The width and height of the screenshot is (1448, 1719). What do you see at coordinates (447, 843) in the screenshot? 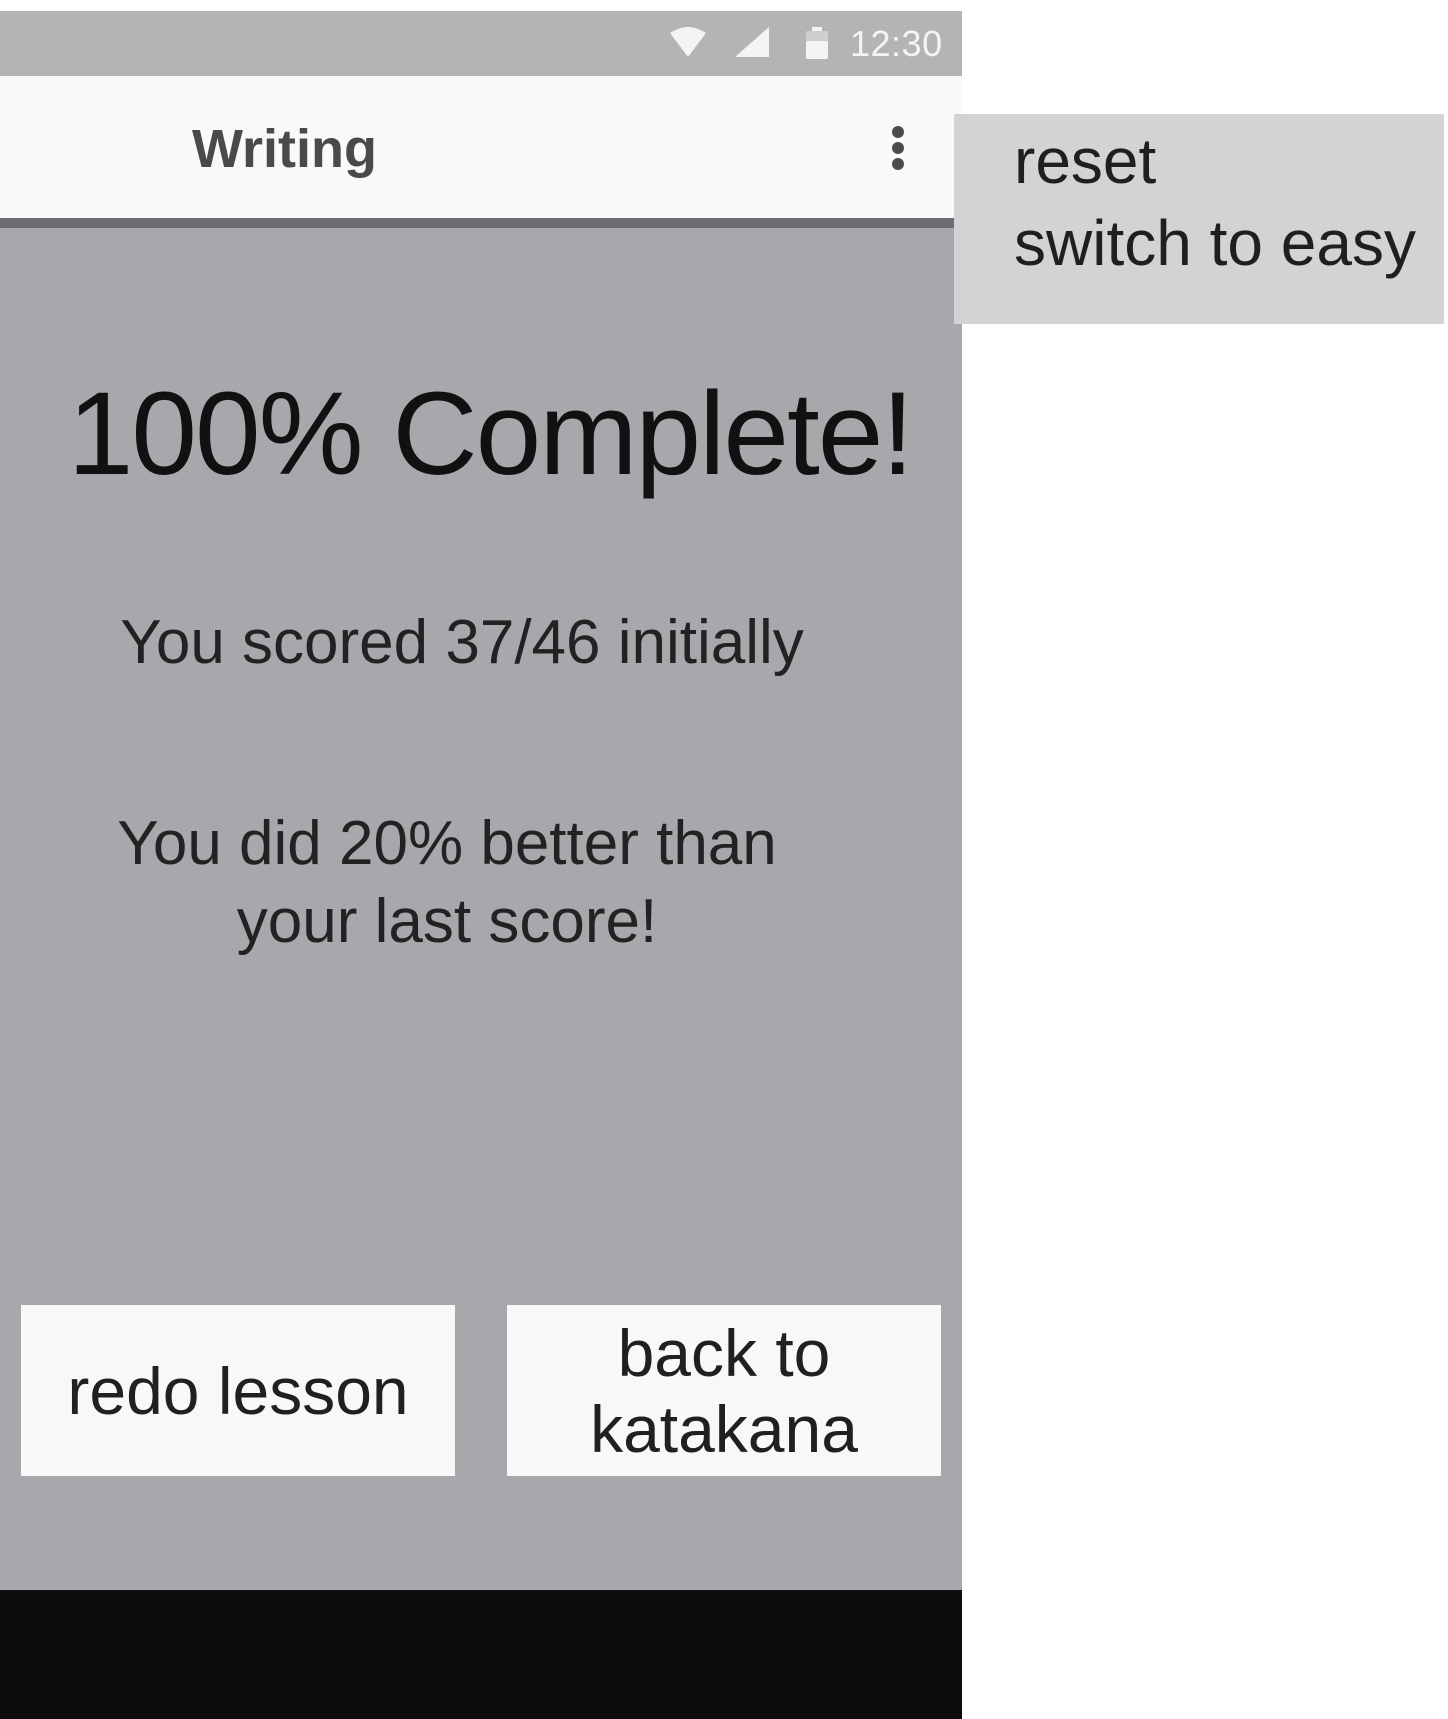
I see `improvement-line-1: You did 20% better than` at bounding box center [447, 843].